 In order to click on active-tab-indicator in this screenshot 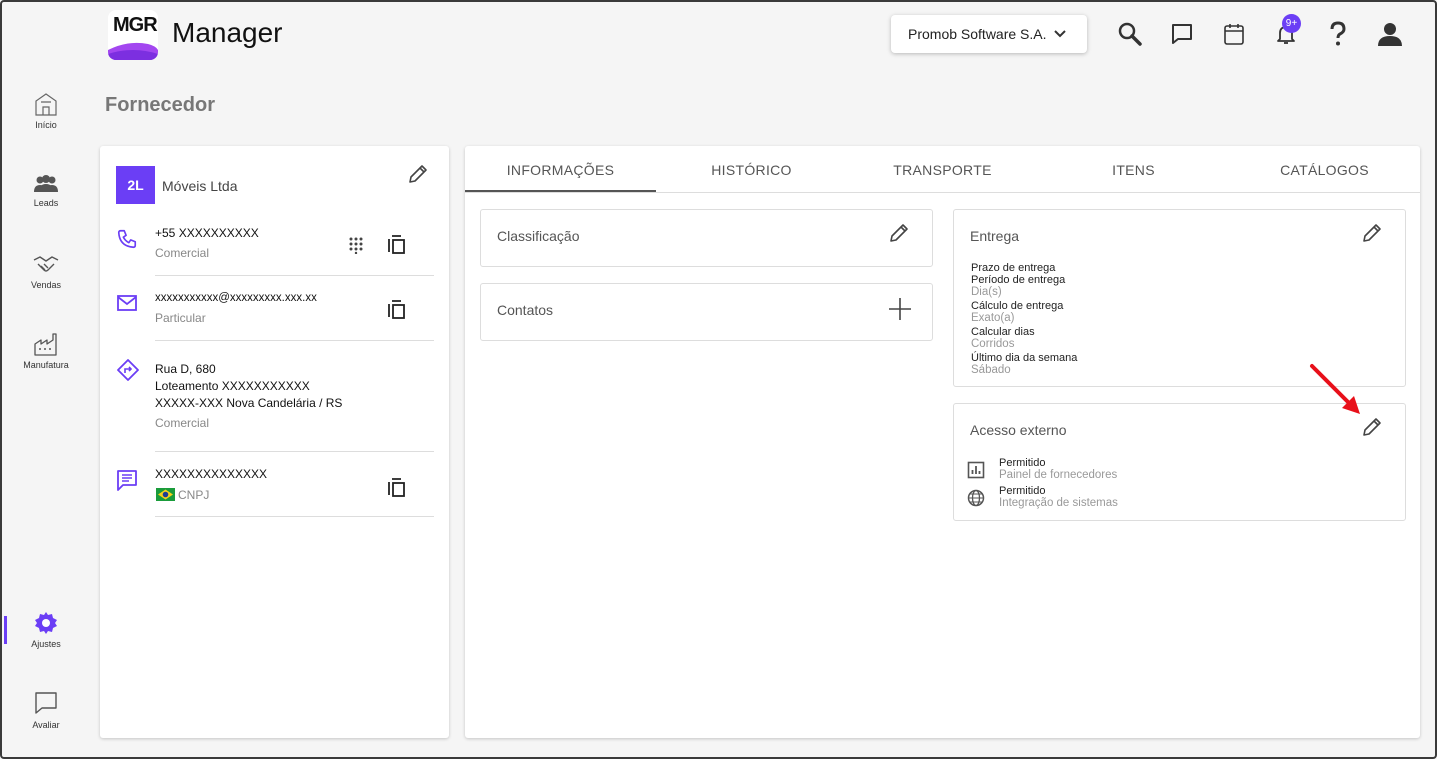, I will do `click(560, 191)`.